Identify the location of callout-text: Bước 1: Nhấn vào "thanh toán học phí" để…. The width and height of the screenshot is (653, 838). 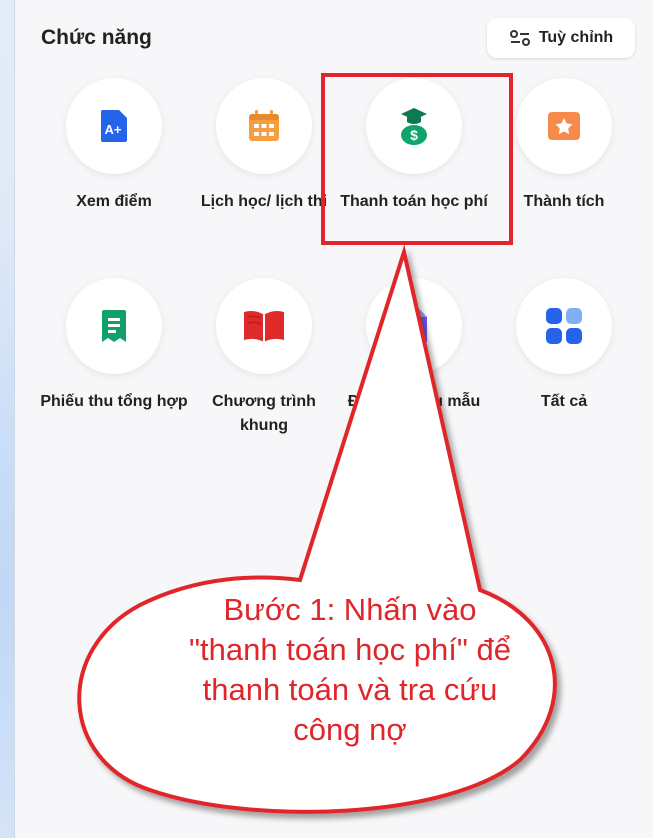
(350, 670).